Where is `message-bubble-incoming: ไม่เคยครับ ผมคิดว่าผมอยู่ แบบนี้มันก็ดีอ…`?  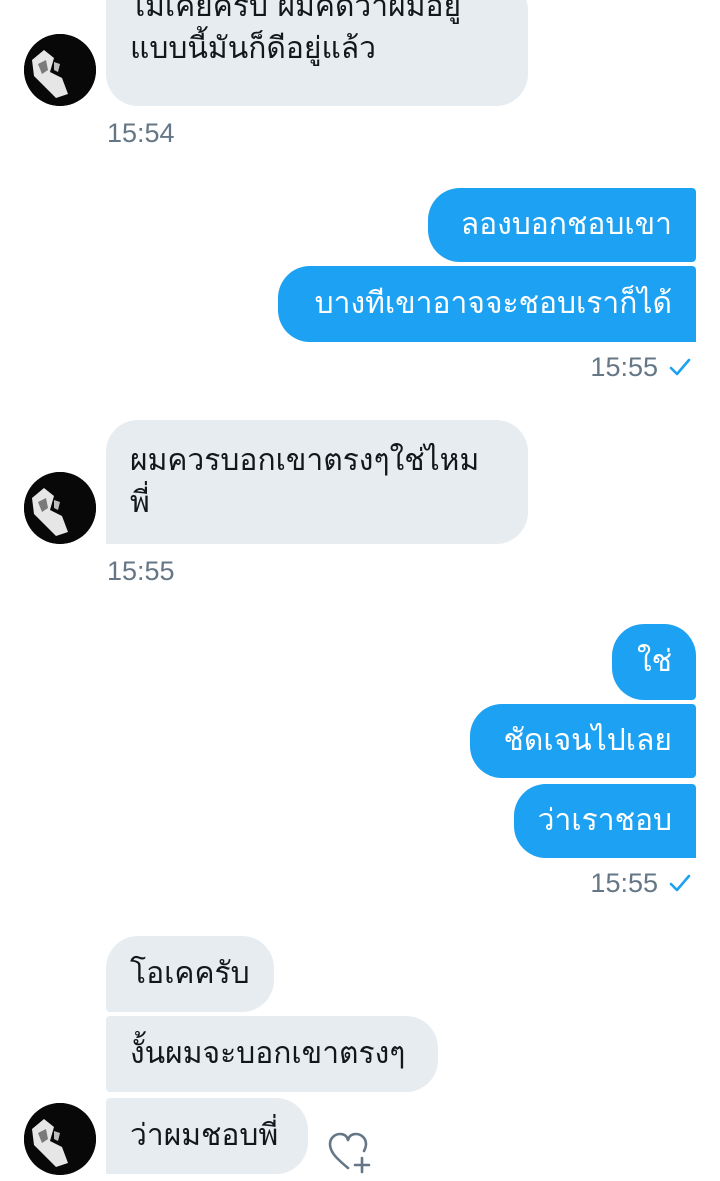
message-bubble-incoming: ไม่เคยครับ ผมคิดว่าผมอยู่ แบบนี้มันก็ดีอ… is located at coordinates (317, 53).